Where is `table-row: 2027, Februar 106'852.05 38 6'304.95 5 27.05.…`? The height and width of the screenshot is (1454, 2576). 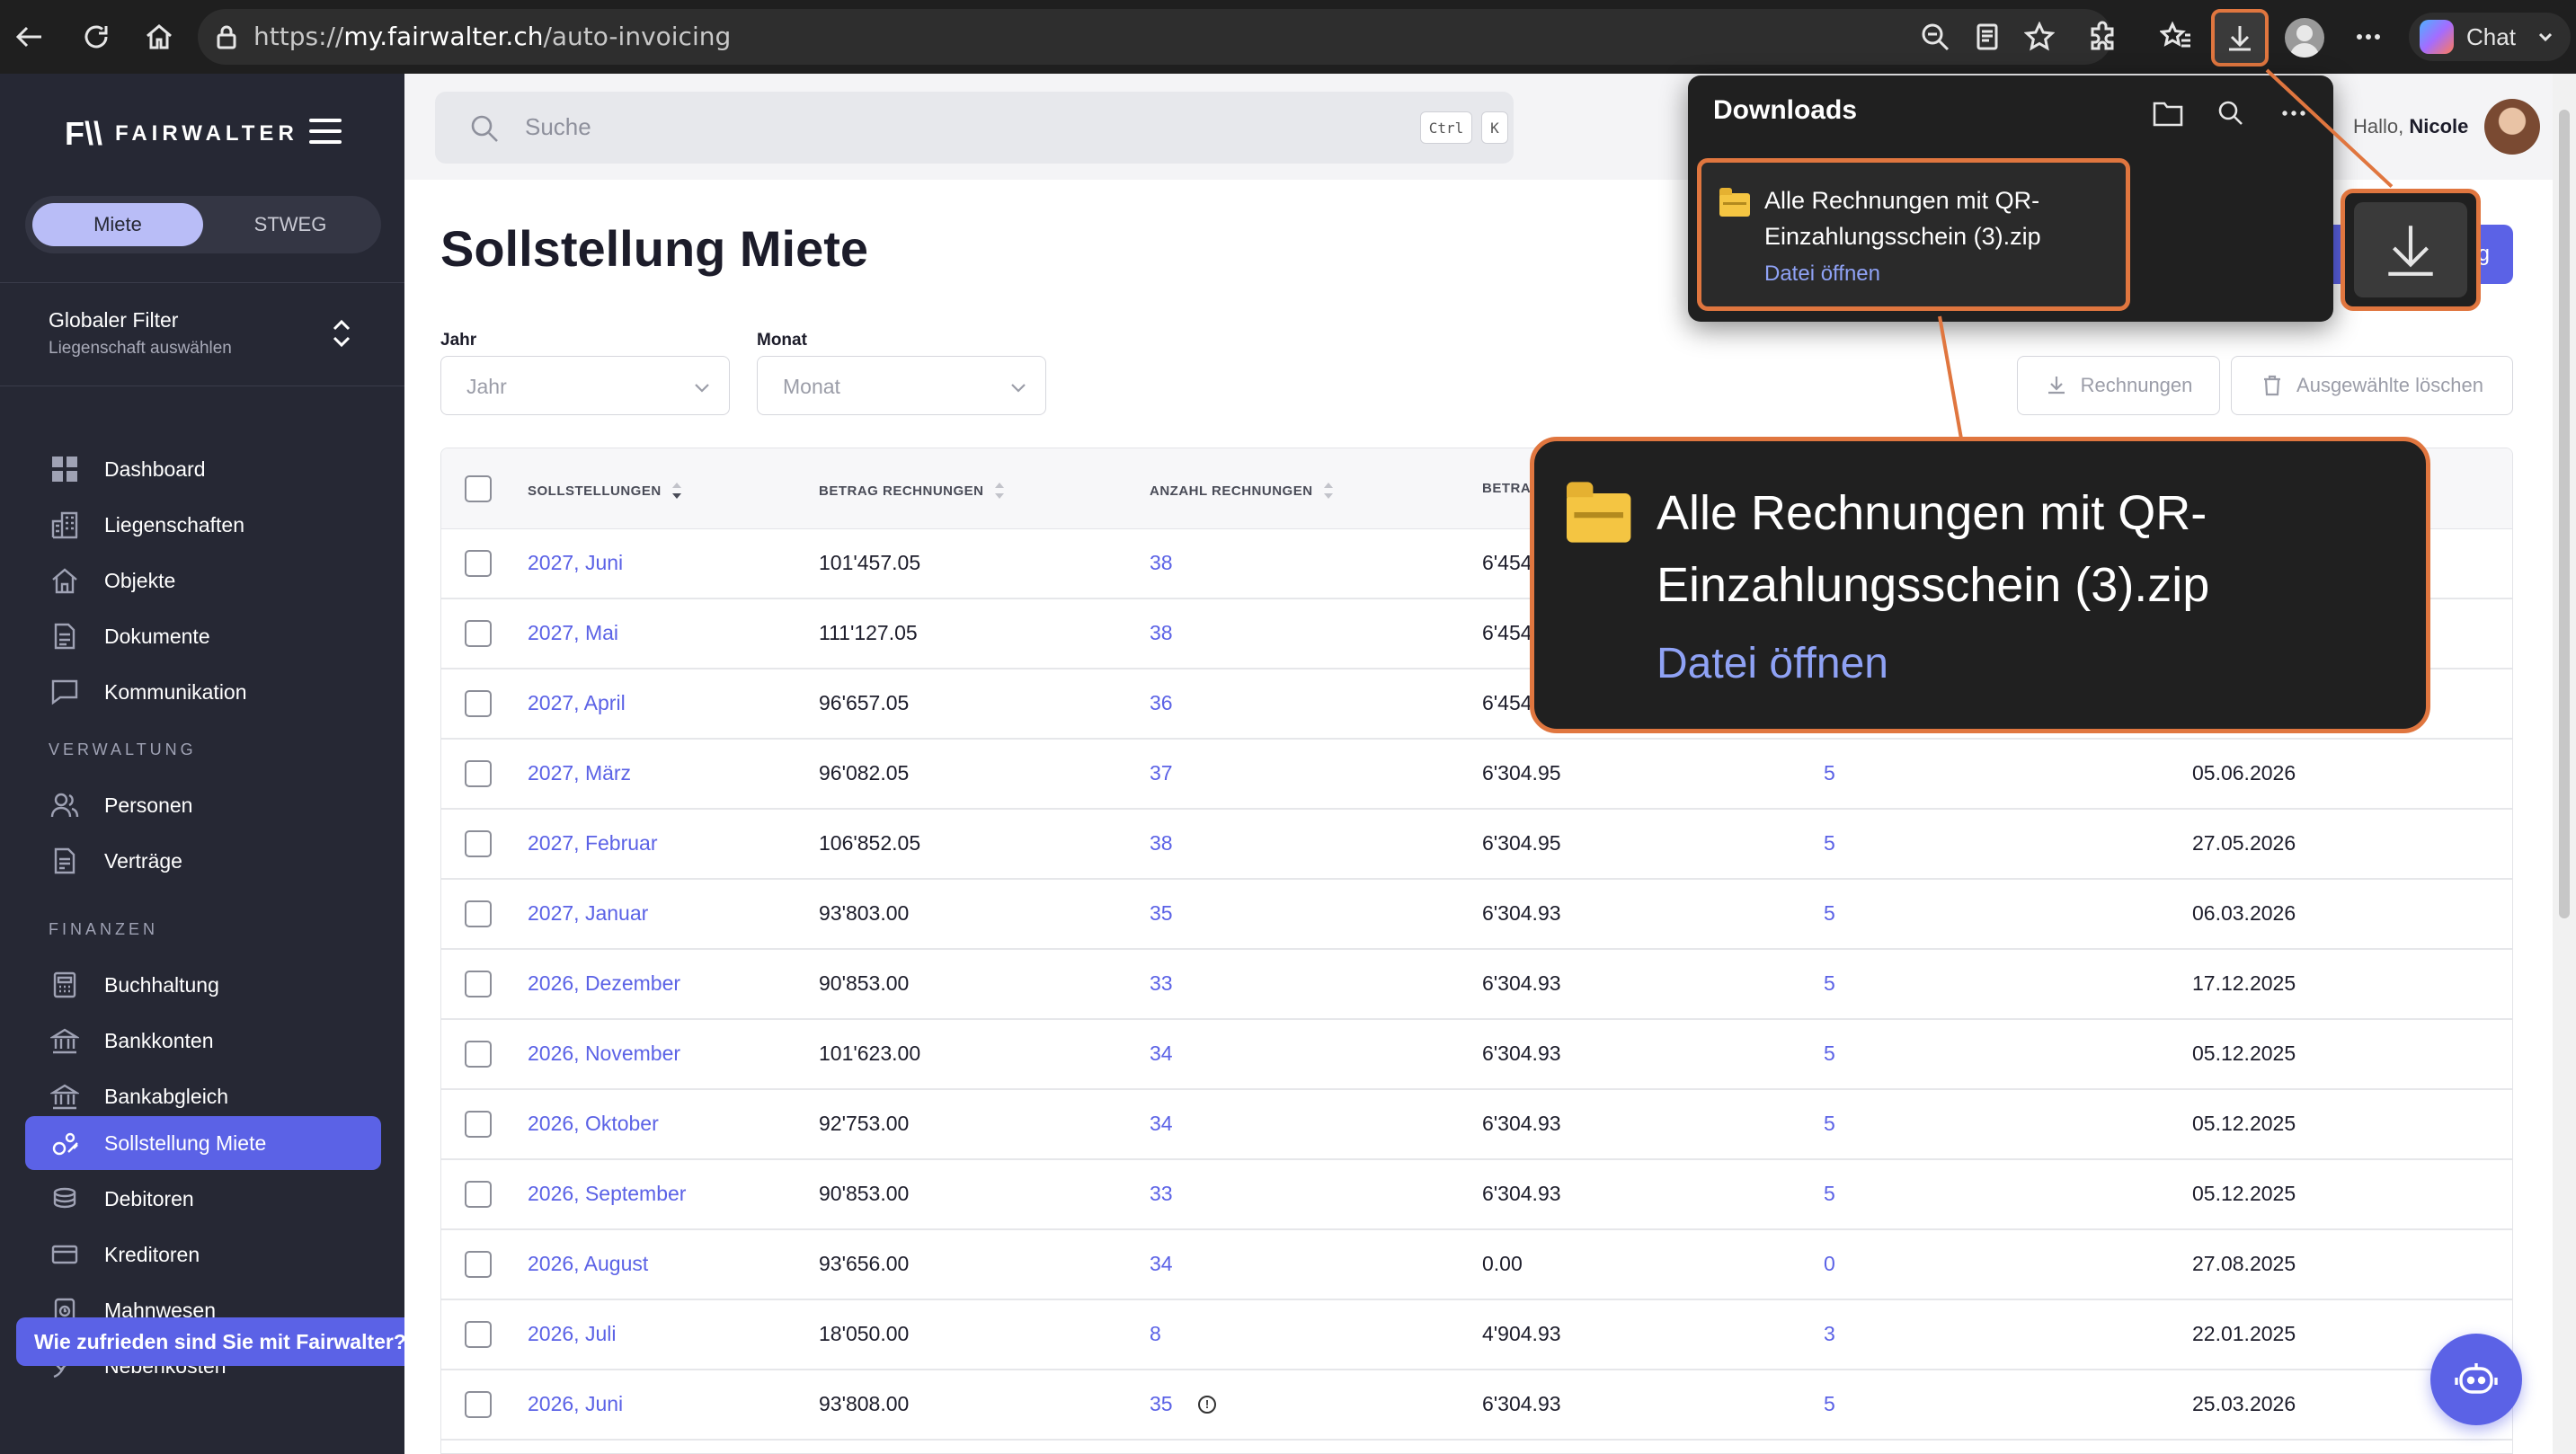
table-row: 2027, Februar 106'852.05 38 6'304.95 5 27.05.… is located at coordinates (1476, 845).